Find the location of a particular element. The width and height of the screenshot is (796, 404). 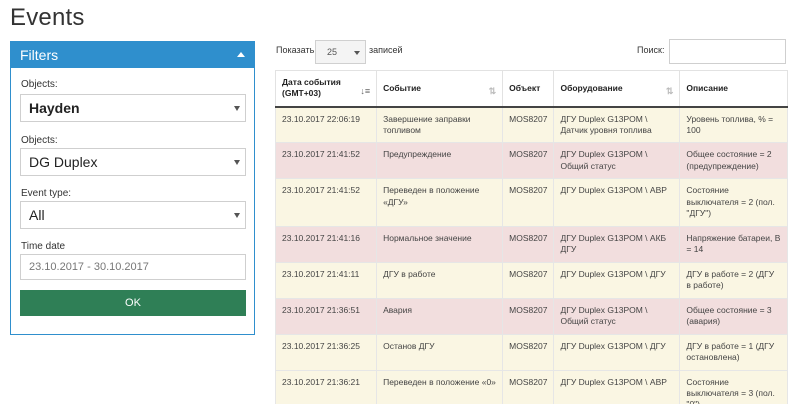

cell-event: ДГУ в работе is located at coordinates (440, 280).